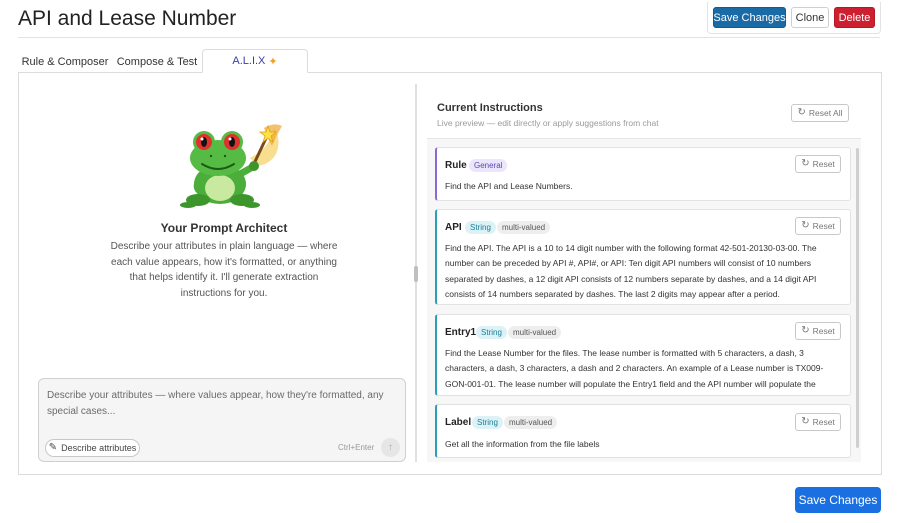 The width and height of the screenshot is (900, 523). I want to click on save-changes-bottom-button: Save Changes, so click(838, 500).